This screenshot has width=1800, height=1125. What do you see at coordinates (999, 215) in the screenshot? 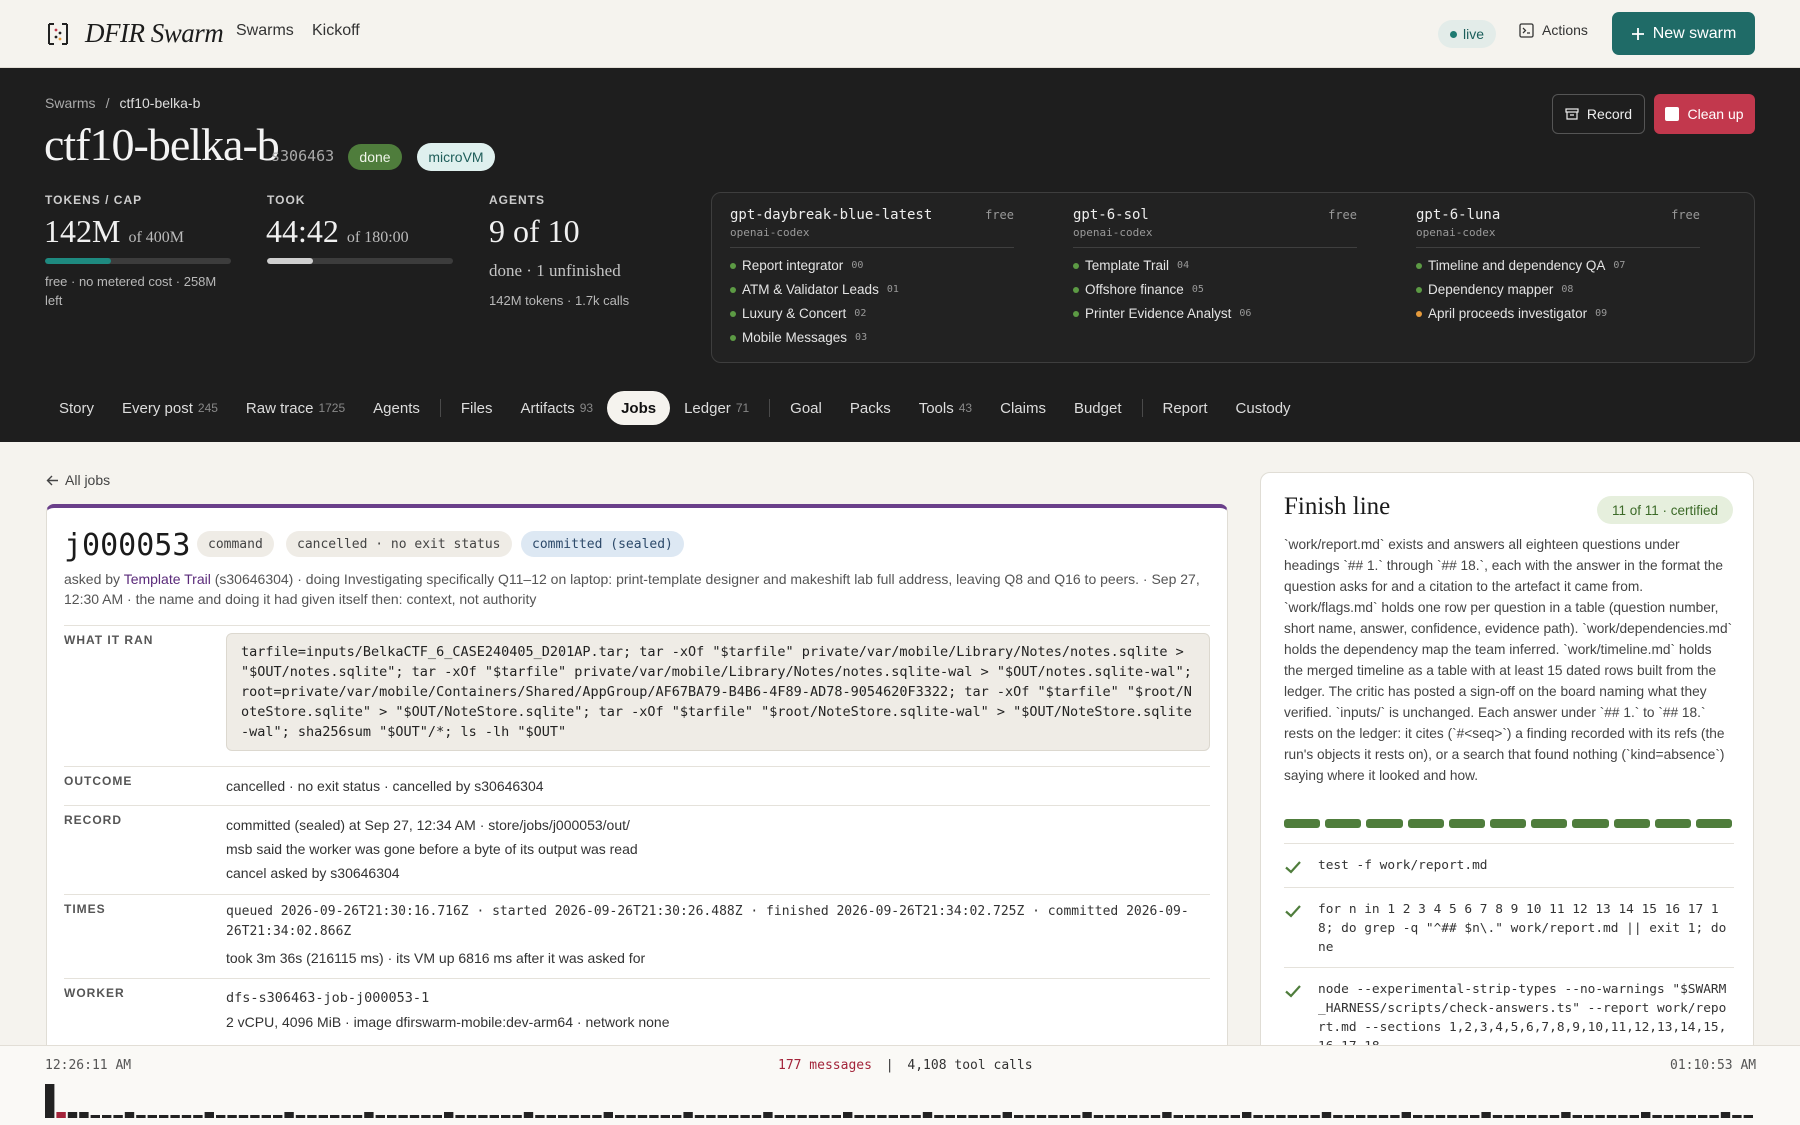
I see `model-tier: free` at bounding box center [999, 215].